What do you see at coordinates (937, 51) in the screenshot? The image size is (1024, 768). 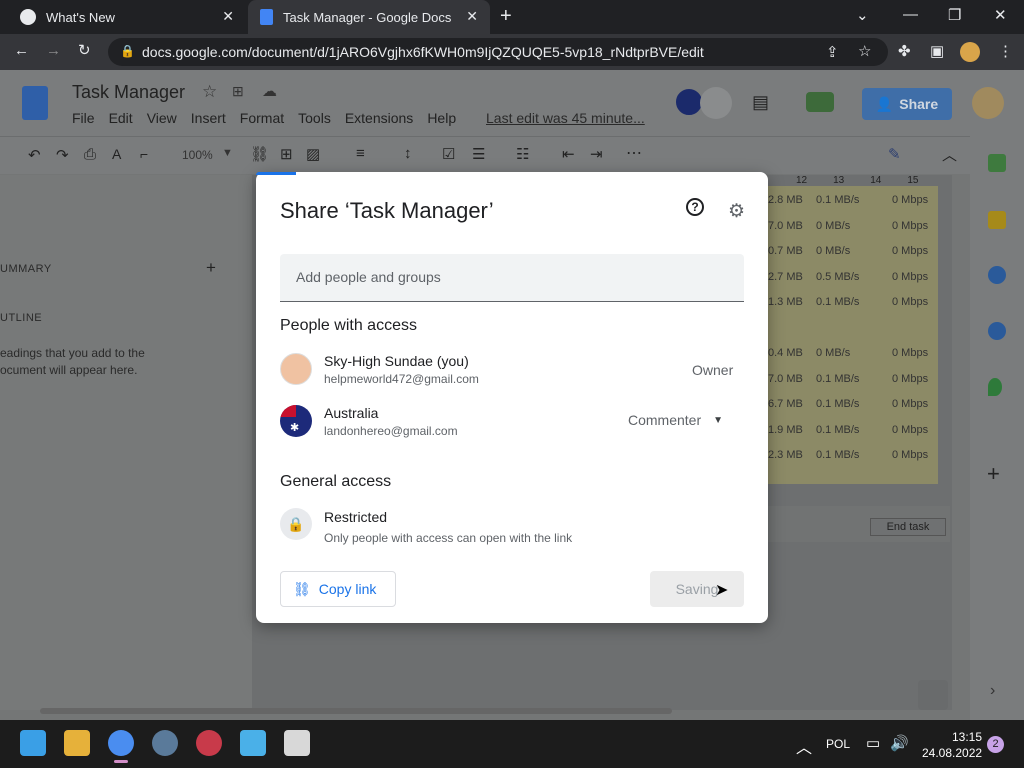 I see `sidebar-icon: ▣` at bounding box center [937, 51].